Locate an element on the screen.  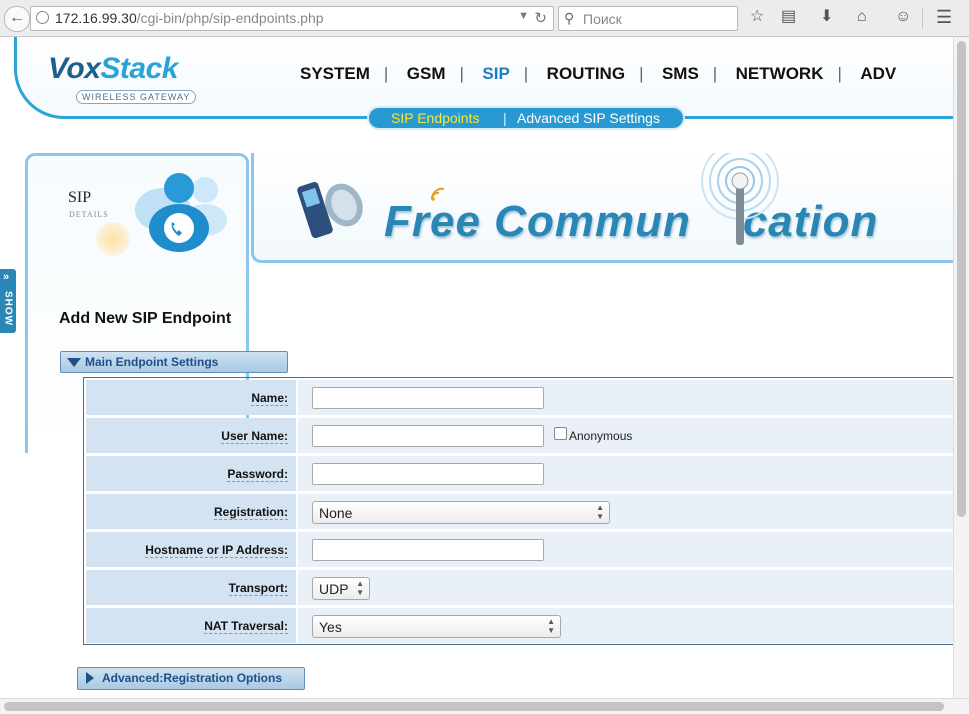
field-label-cell: User Name: is located at coordinates (191, 435).